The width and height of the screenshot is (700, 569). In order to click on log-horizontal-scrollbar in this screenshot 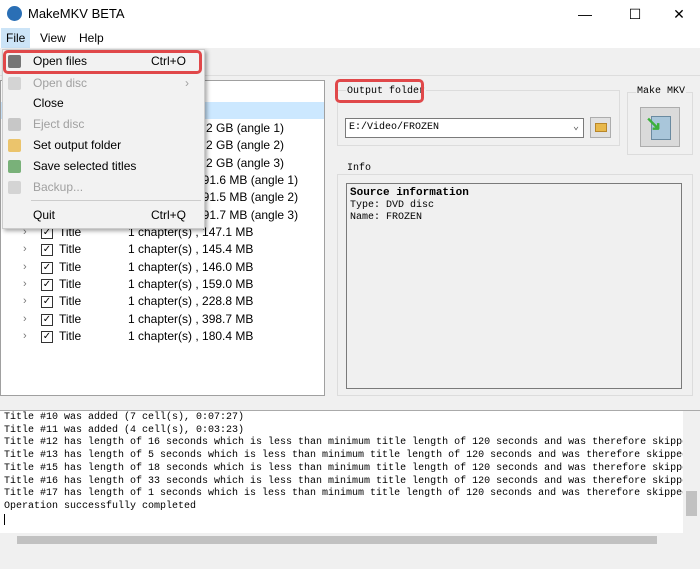, I will do `click(350, 540)`.